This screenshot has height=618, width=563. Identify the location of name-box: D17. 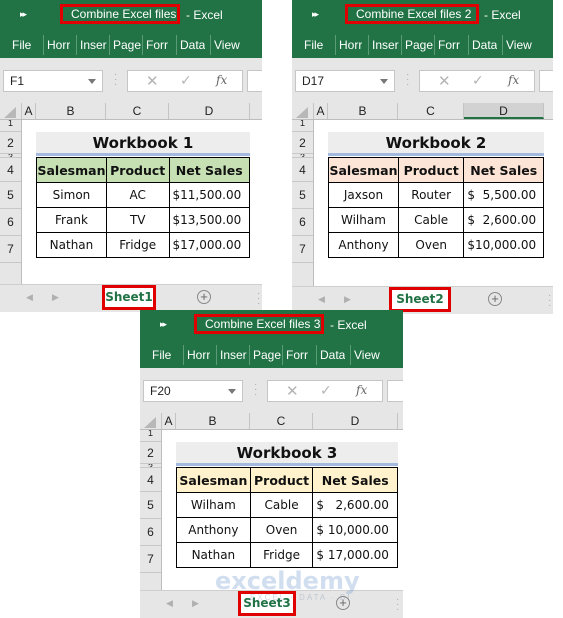
(345, 81).